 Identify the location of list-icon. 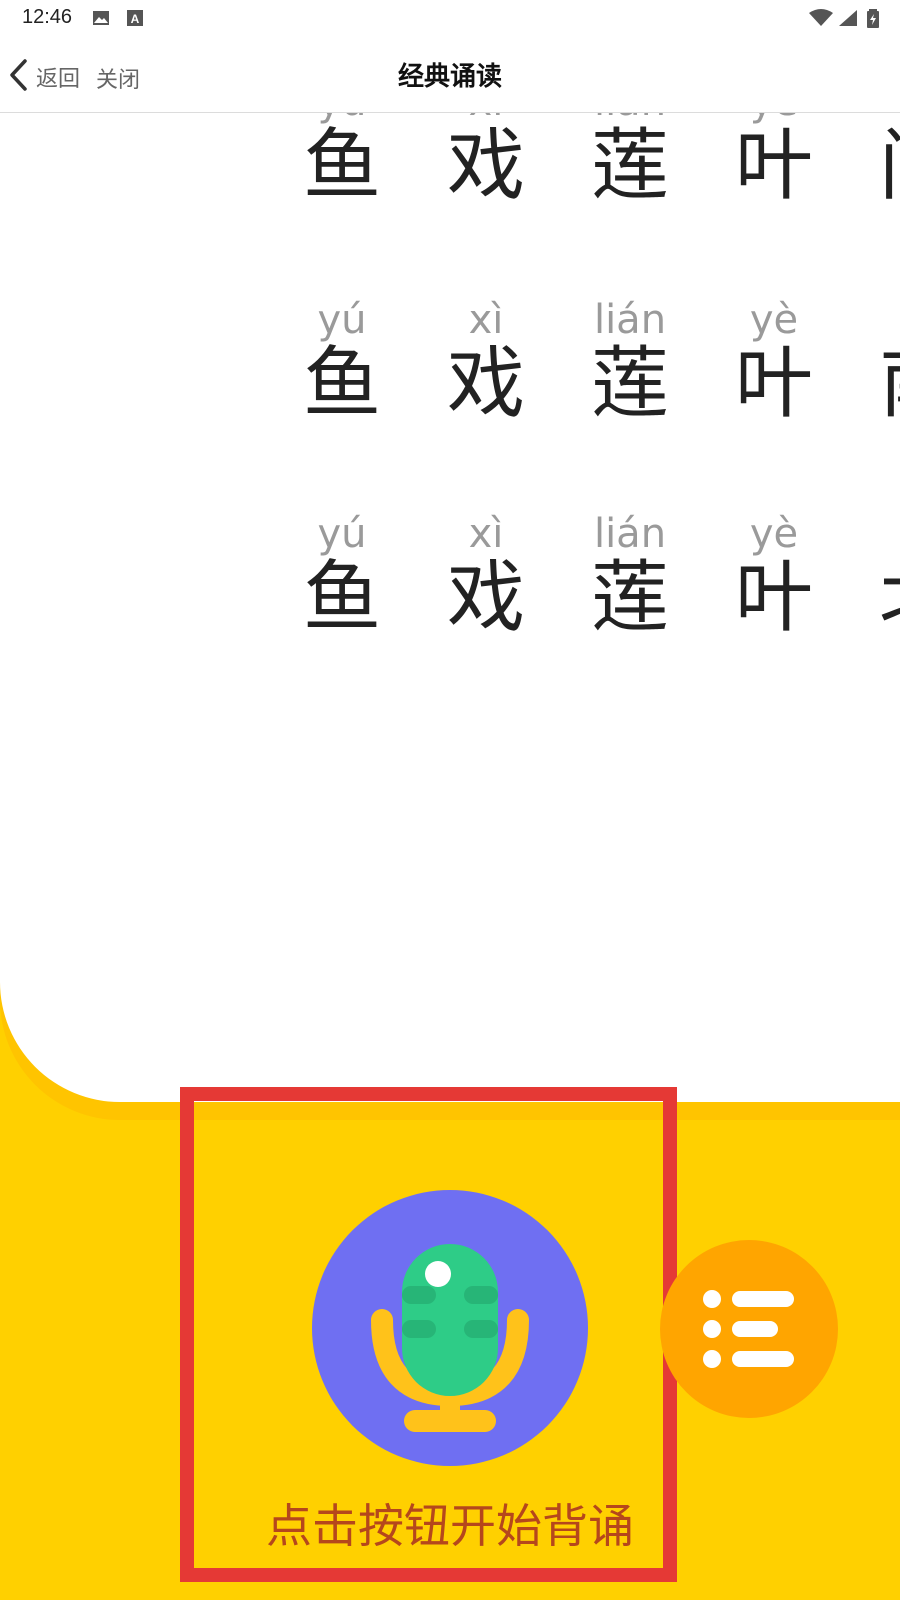
(749, 1356).